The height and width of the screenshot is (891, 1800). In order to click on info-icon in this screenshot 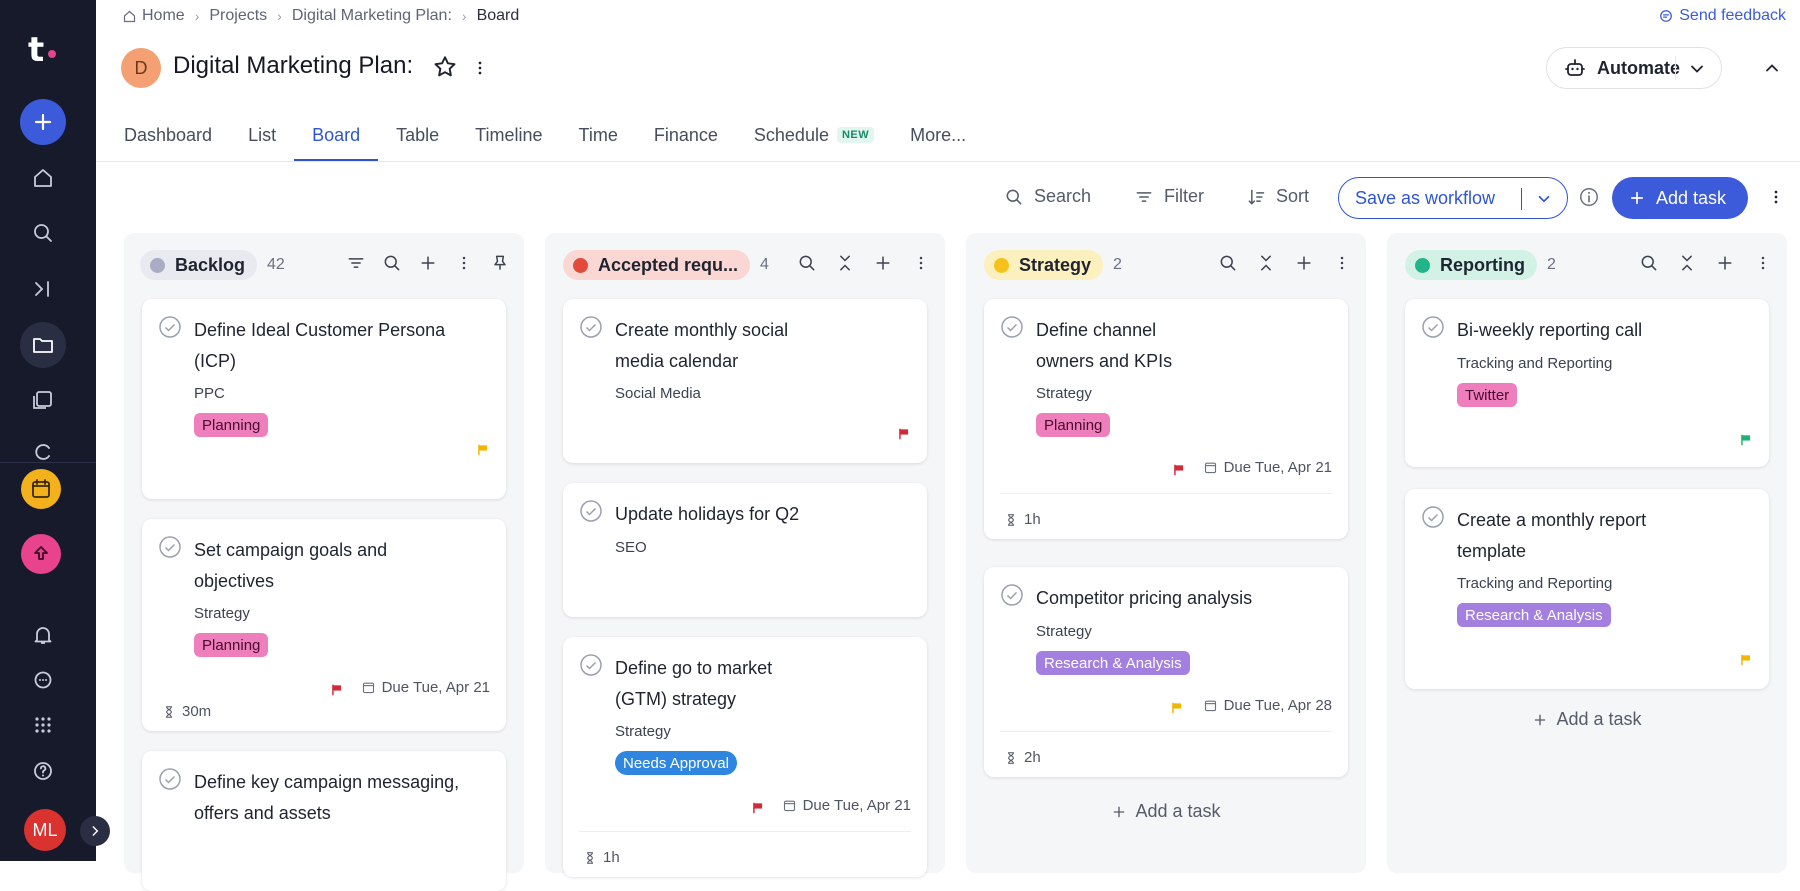, I will do `click(1589, 197)`.